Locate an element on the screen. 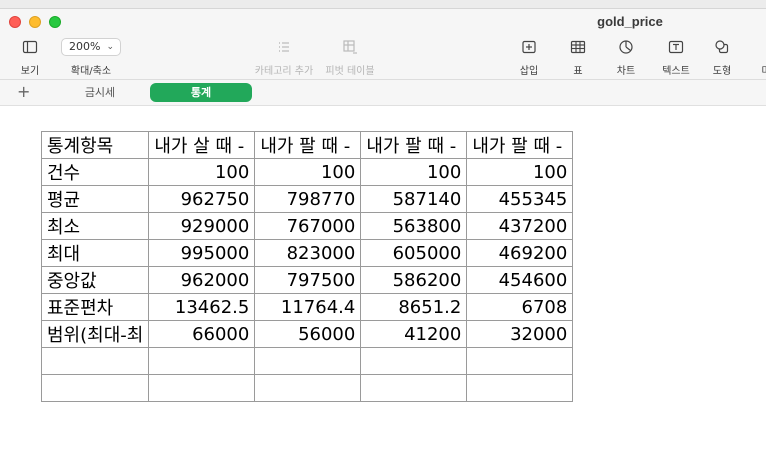  table-header-cell: 내가 살 때 - is located at coordinates (202, 145).